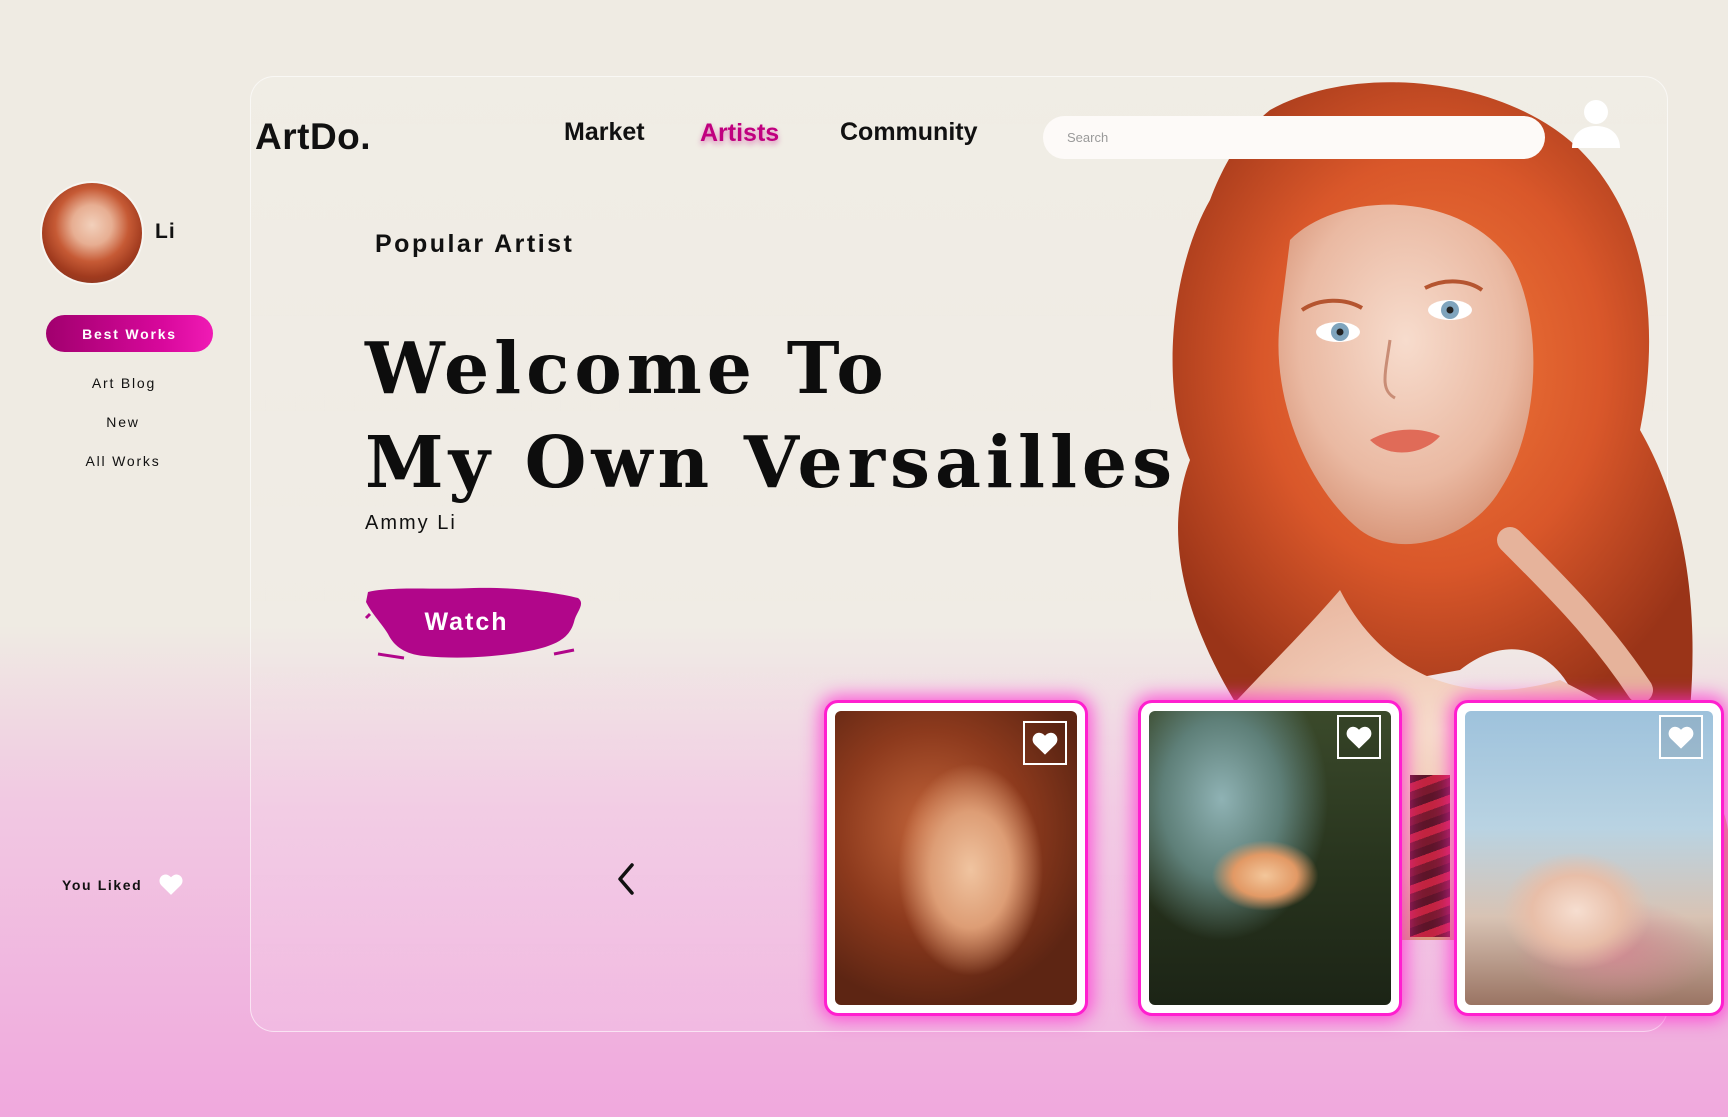 This screenshot has width=1728, height=1117. I want to click on nav-market: Market, so click(604, 132).